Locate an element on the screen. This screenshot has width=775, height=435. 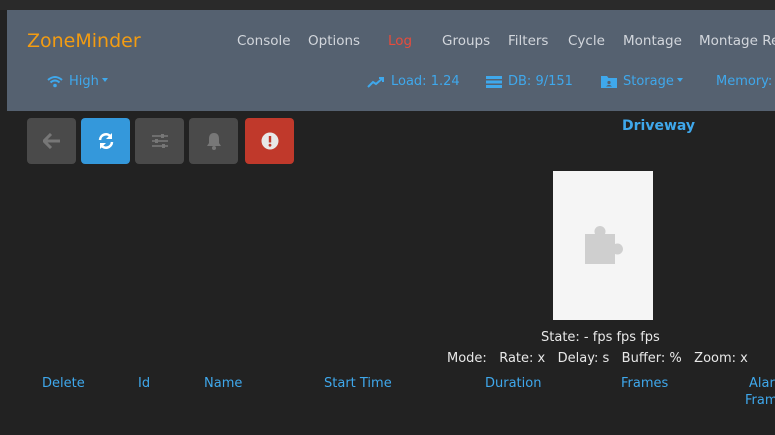
db-label: DB: 9/151 is located at coordinates (540, 81).